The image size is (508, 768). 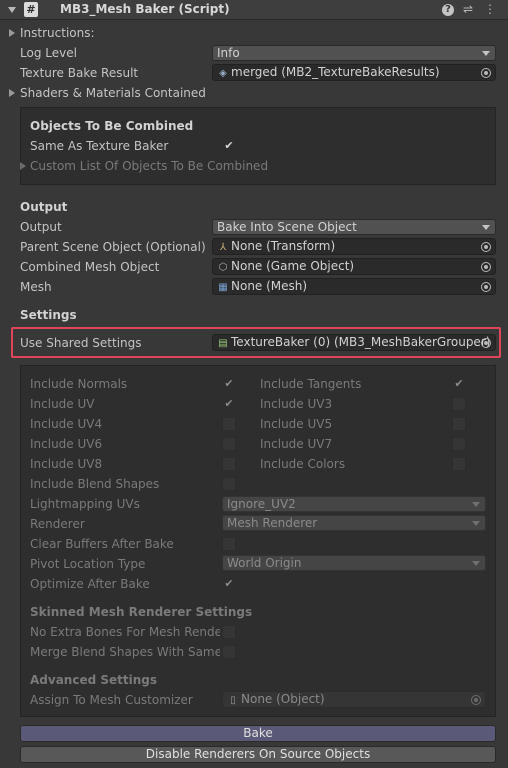 I want to click on bake-button: Bake, so click(x=258, y=733).